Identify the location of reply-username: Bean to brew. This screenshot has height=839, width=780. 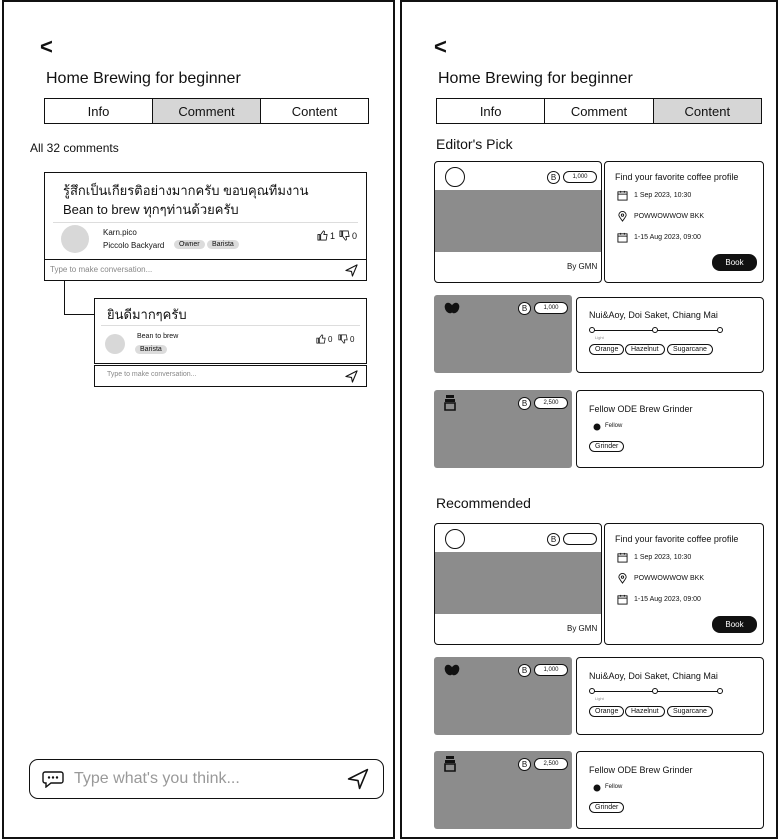
(157, 336).